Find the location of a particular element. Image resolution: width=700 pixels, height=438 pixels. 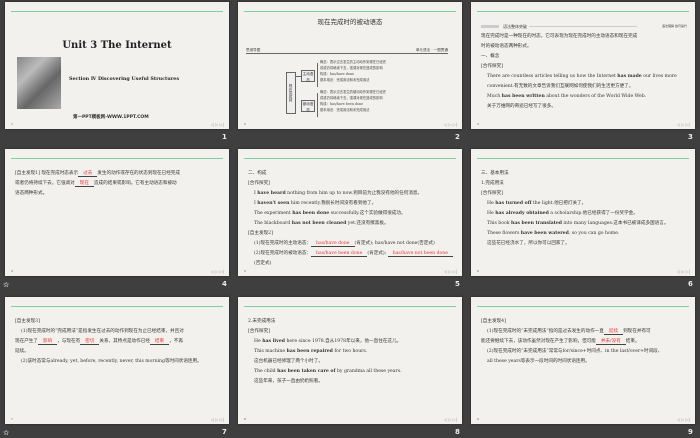

text-segment: The experiment is located at coordinates (273, 213).